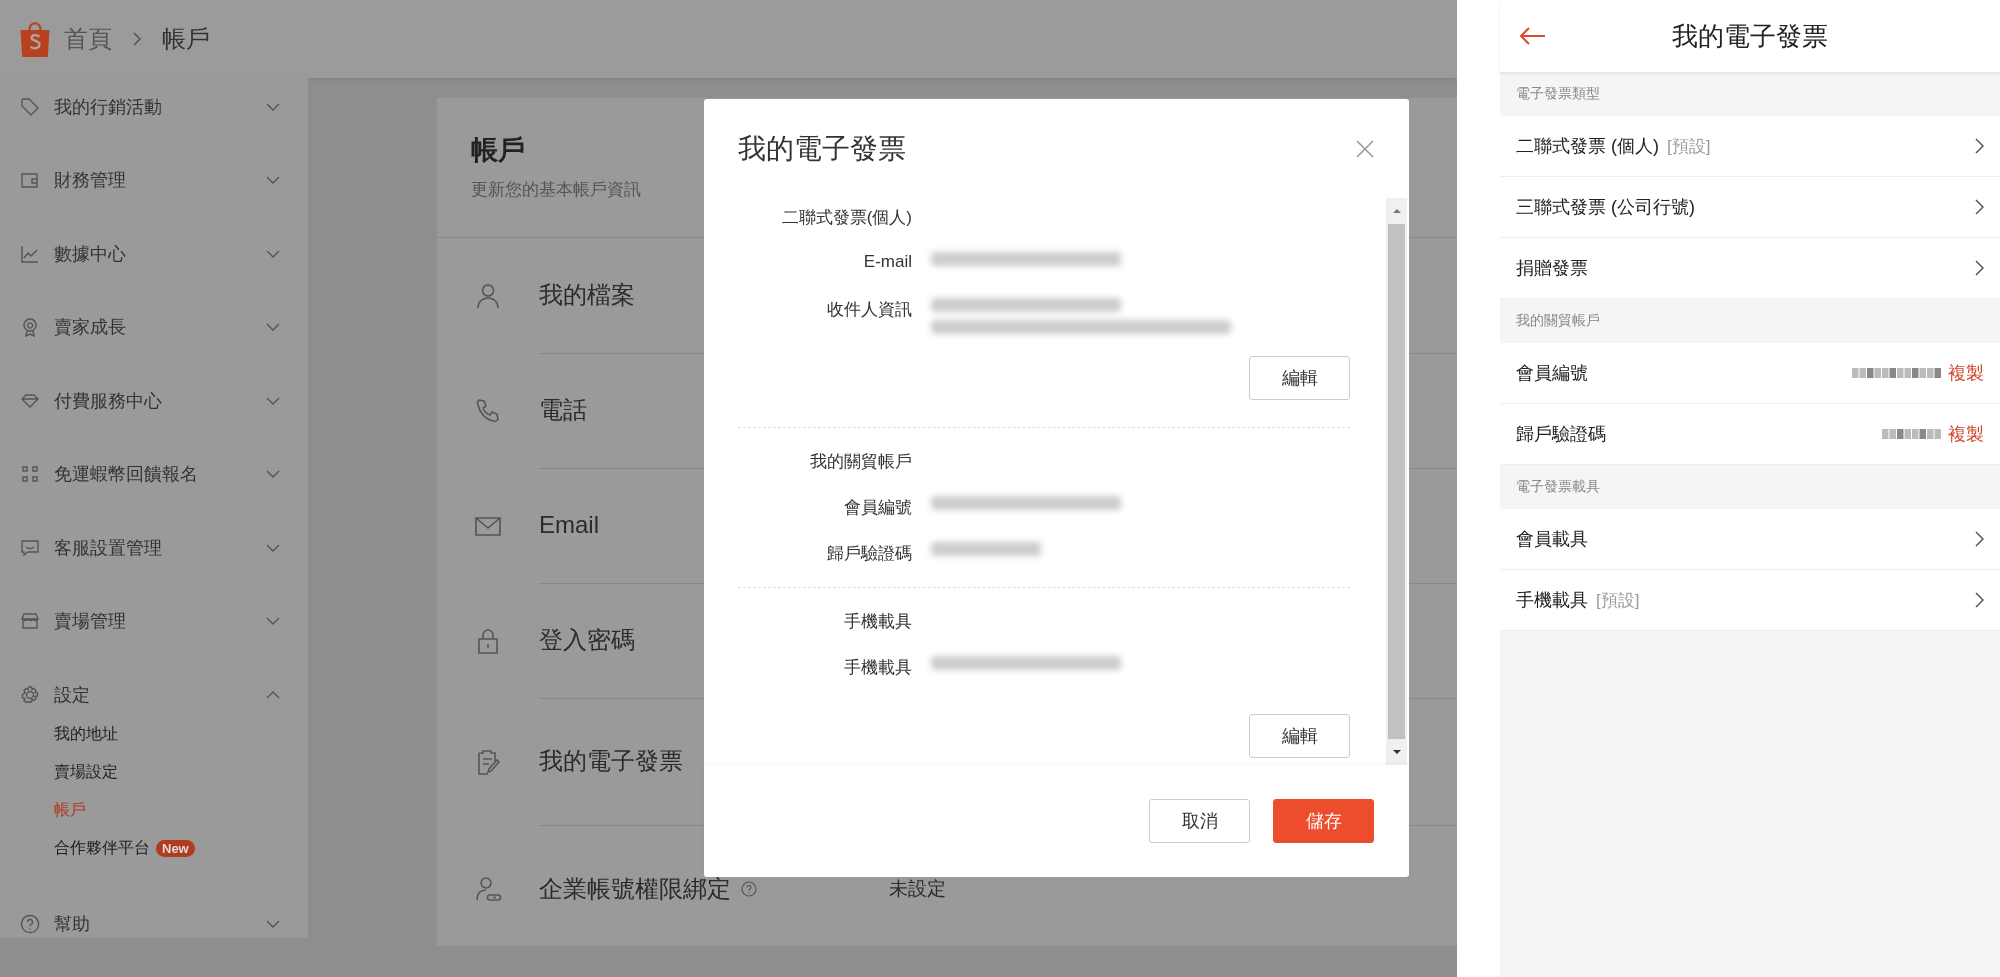 The width and height of the screenshot is (2000, 977). Describe the element at coordinates (30, 474) in the screenshot. I see `frame-icon` at that location.